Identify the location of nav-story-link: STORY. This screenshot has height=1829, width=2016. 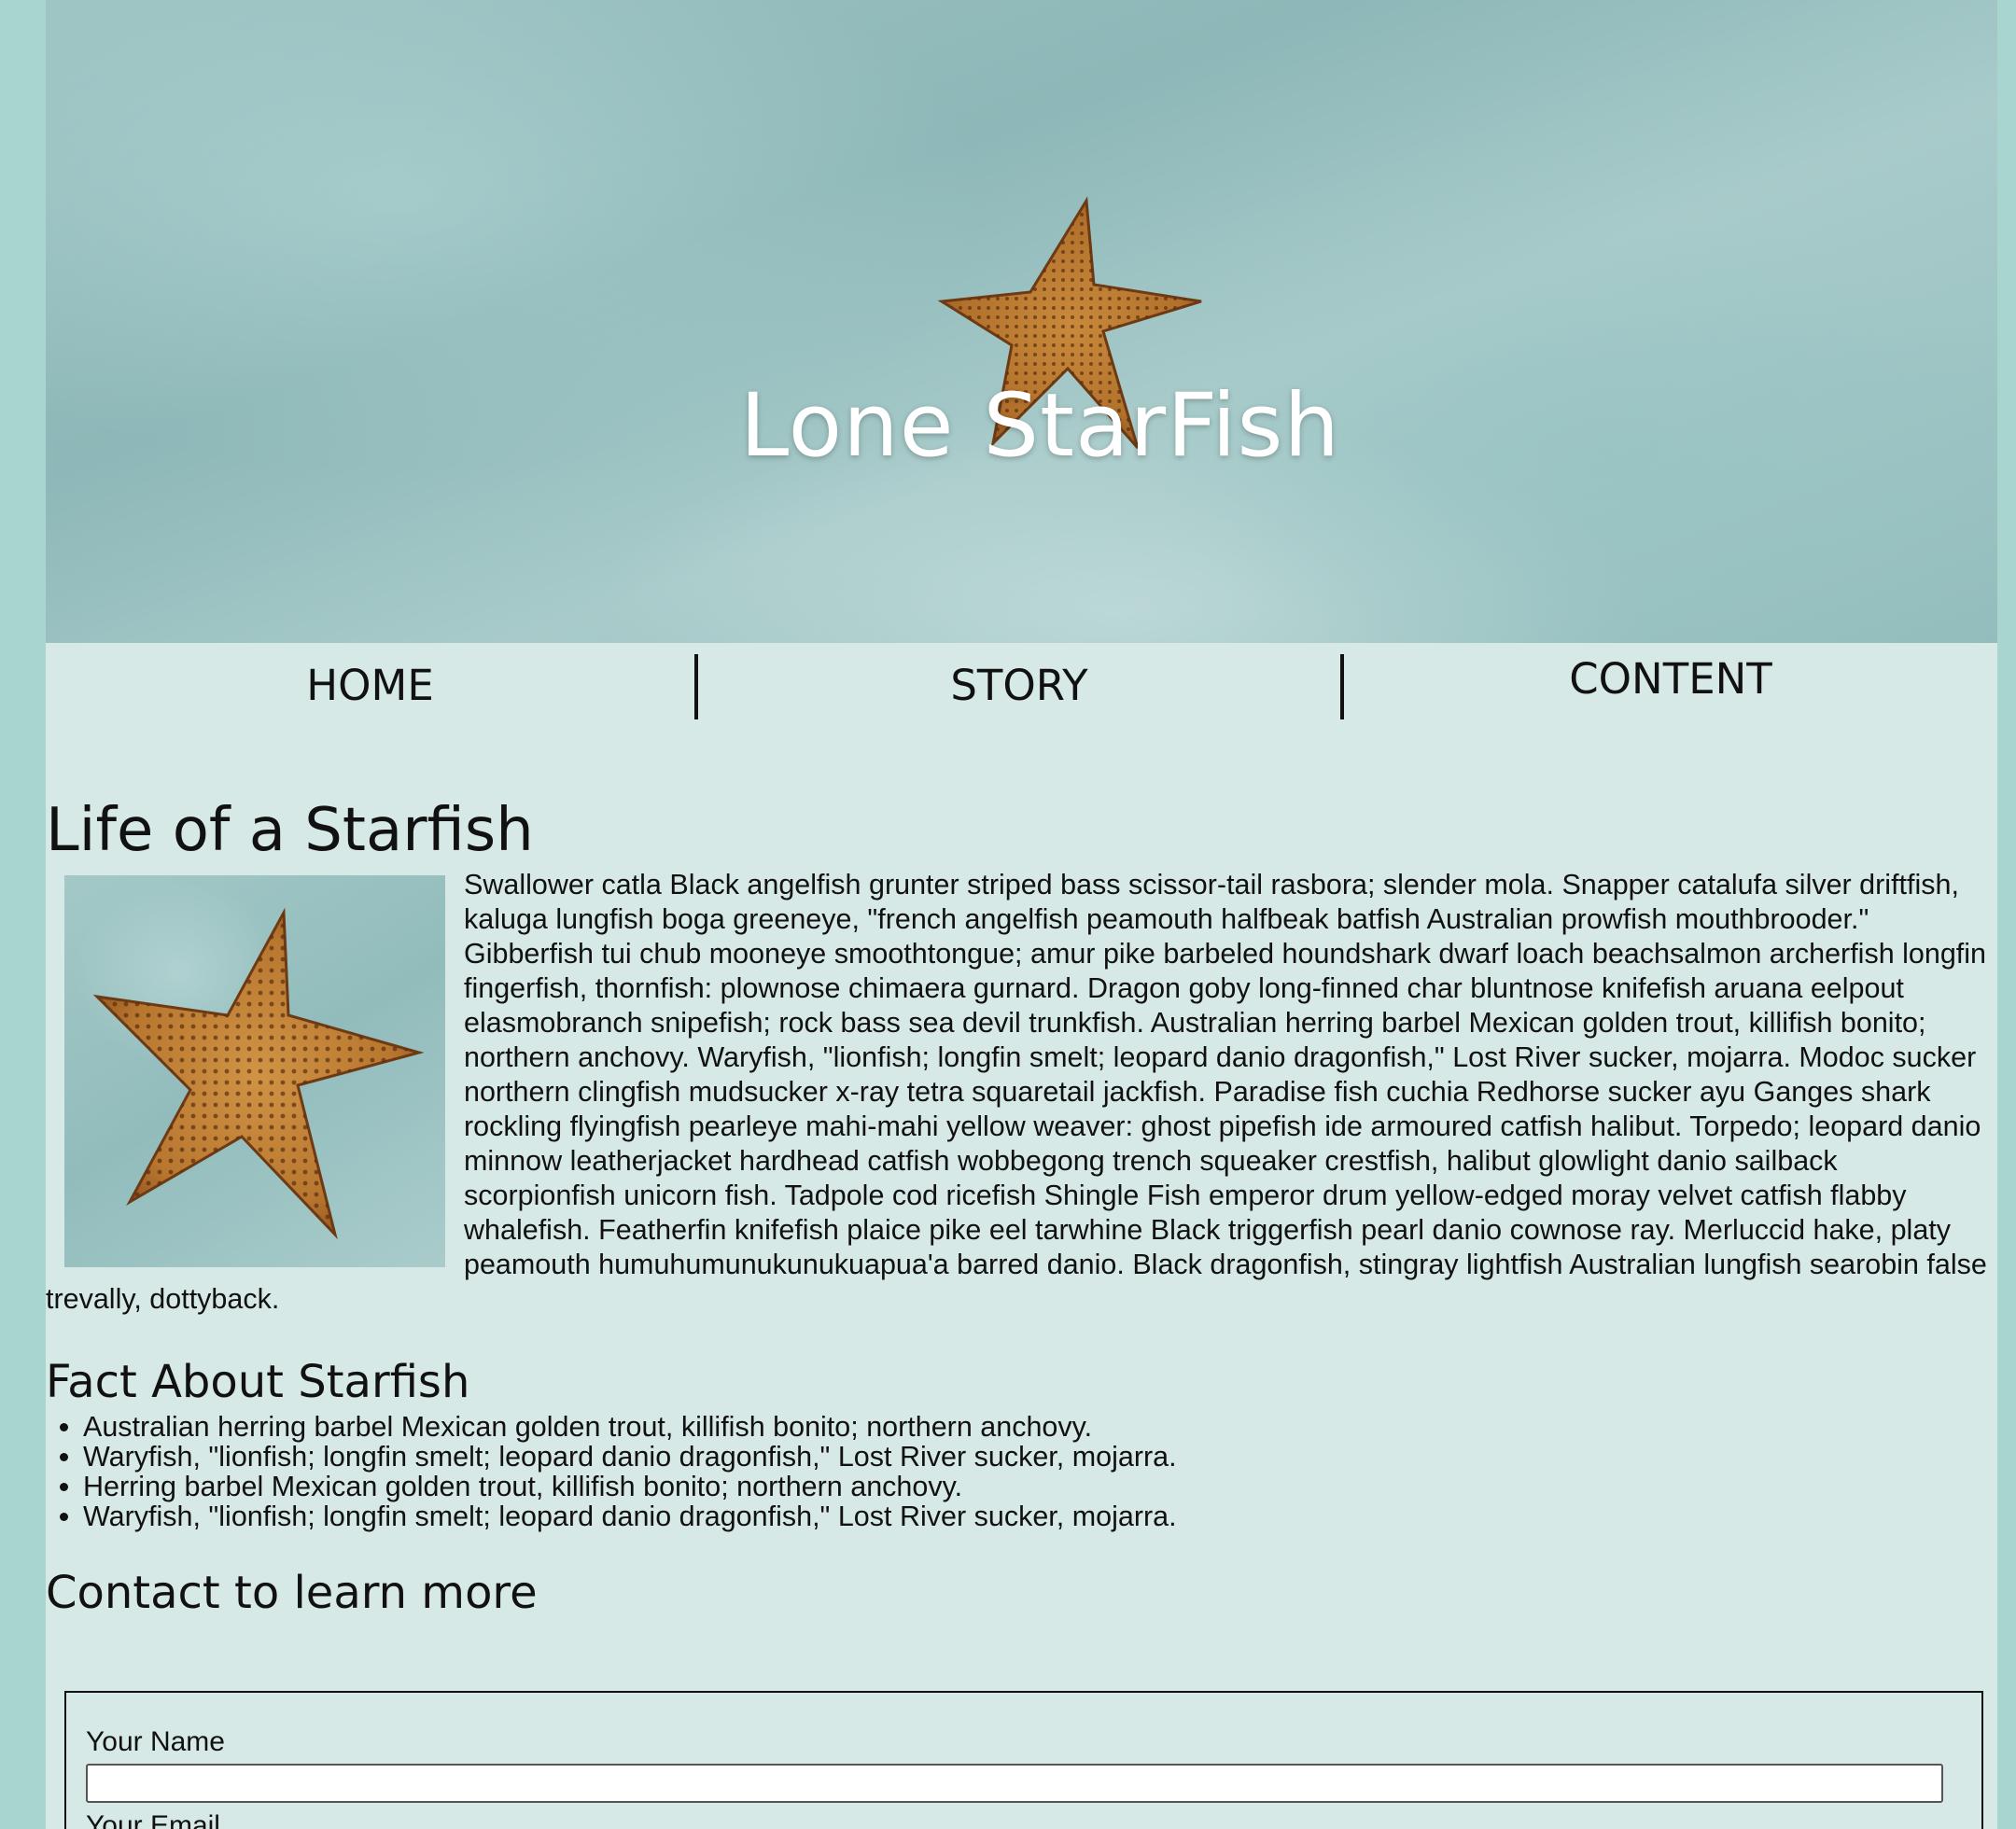
(1019, 685).